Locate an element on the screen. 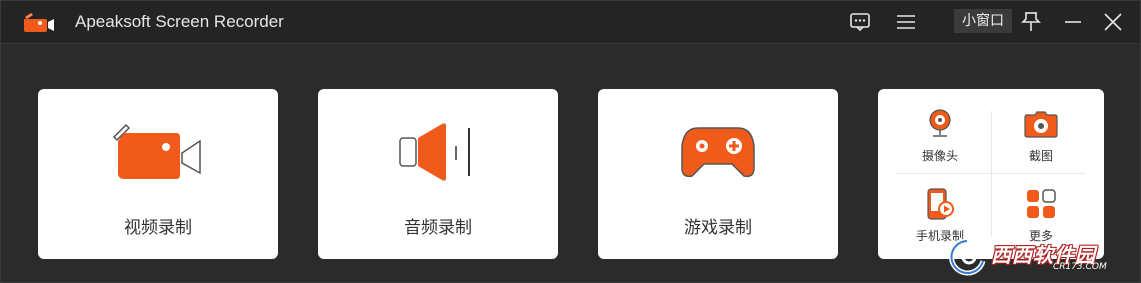 Image resolution: width=1141 pixels, height=283 pixels. minimize-icon is located at coordinates (1073, 22).